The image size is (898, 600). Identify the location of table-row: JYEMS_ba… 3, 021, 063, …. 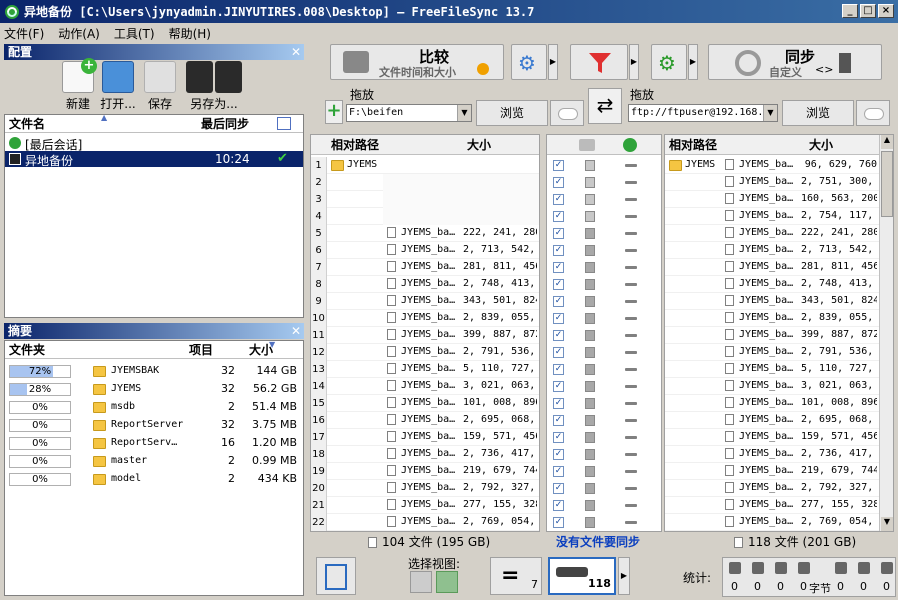
(772, 386).